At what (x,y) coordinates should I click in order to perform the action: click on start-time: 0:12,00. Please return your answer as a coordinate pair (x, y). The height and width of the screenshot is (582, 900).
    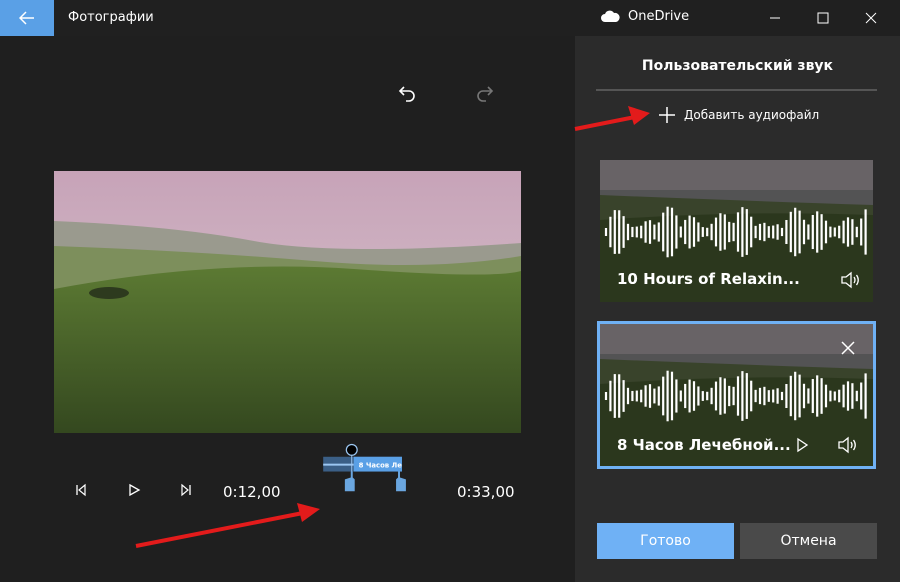
    Looking at the image, I should click on (252, 492).